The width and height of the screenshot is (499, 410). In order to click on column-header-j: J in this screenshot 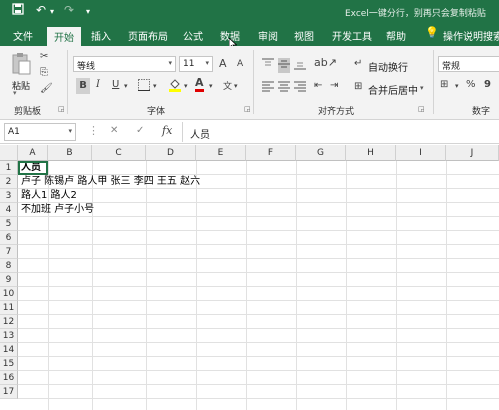, I will do `click(472, 153)`.